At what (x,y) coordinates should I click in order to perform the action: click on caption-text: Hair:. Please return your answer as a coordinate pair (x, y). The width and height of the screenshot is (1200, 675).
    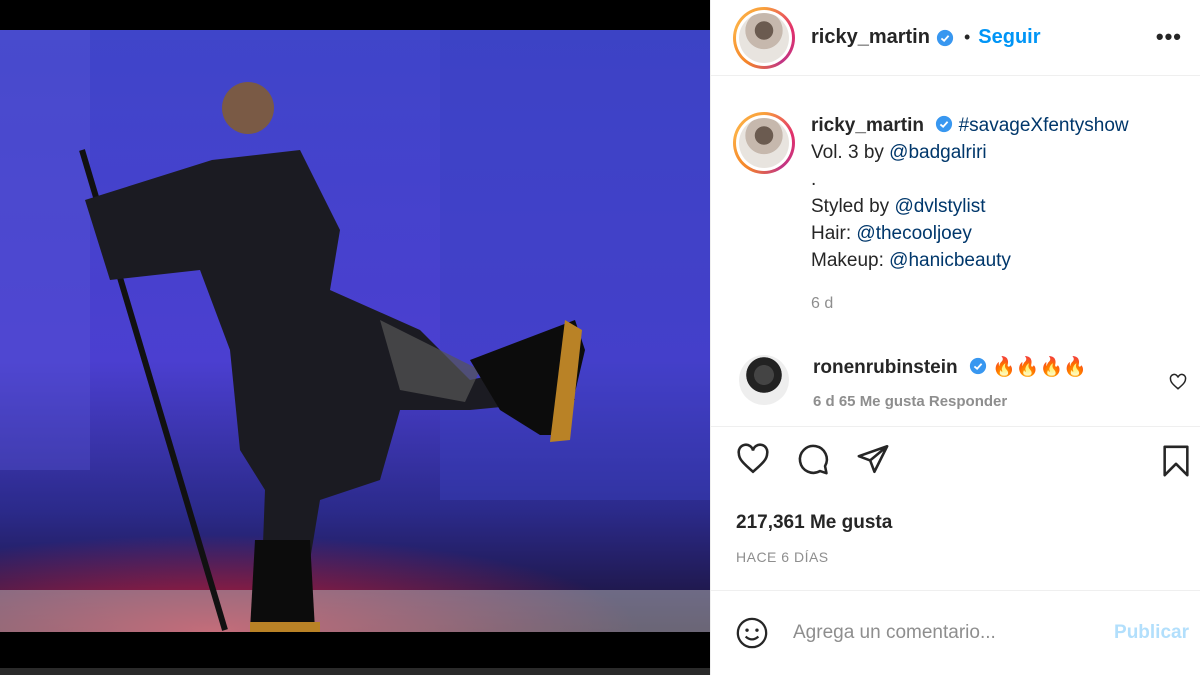
    Looking at the image, I should click on (834, 233).